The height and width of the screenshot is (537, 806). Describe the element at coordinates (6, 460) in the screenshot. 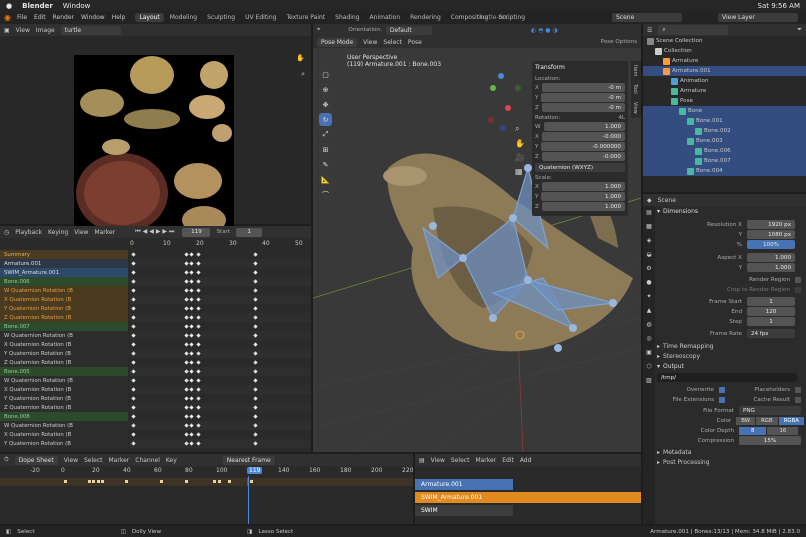

I see `editor-type-icon: ⏱` at that location.